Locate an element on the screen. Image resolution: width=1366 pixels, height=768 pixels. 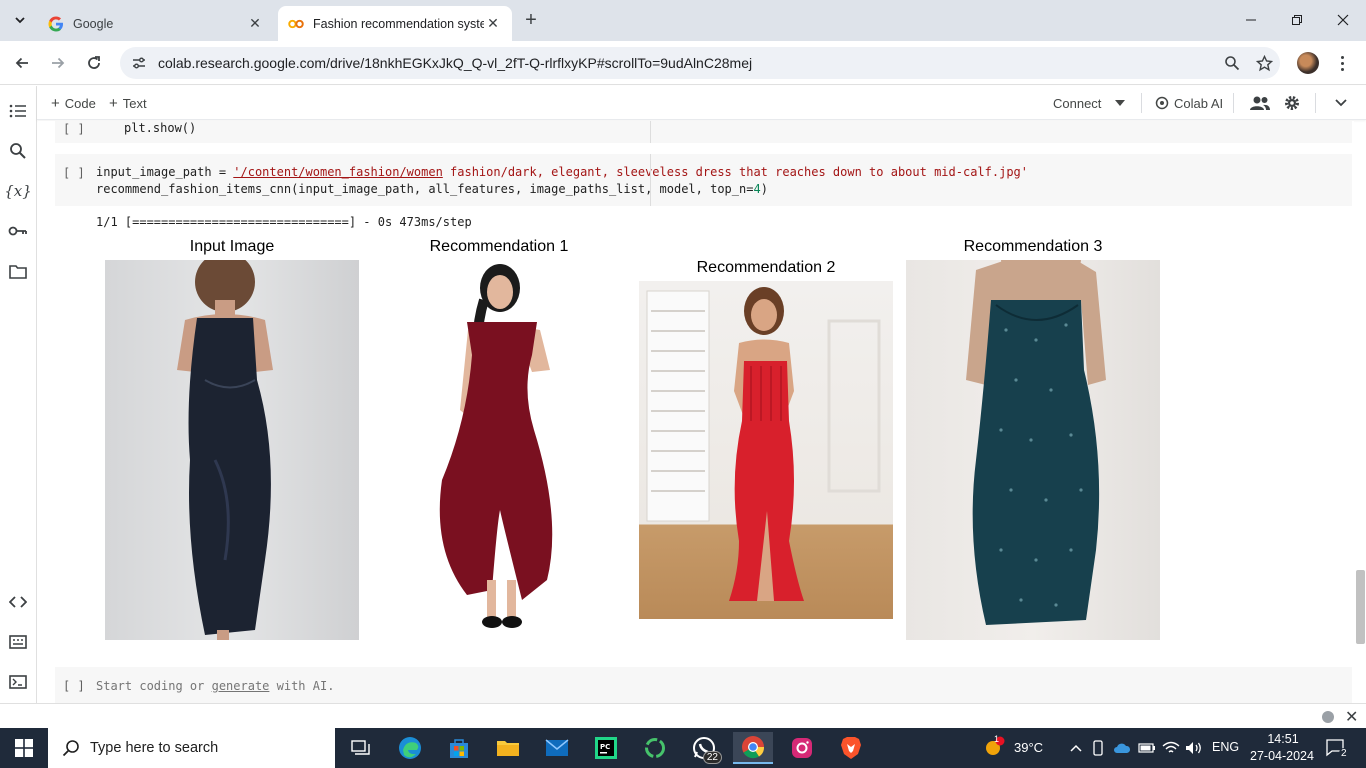
notebook-scrollbar-thumb is located at coordinates (1360, 607).